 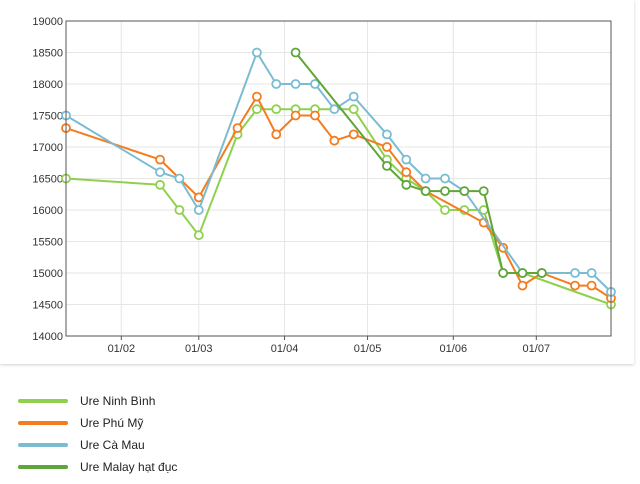 What do you see at coordinates (129, 467) in the screenshot?
I see `legend-label: Ure Malay hạt đục` at bounding box center [129, 467].